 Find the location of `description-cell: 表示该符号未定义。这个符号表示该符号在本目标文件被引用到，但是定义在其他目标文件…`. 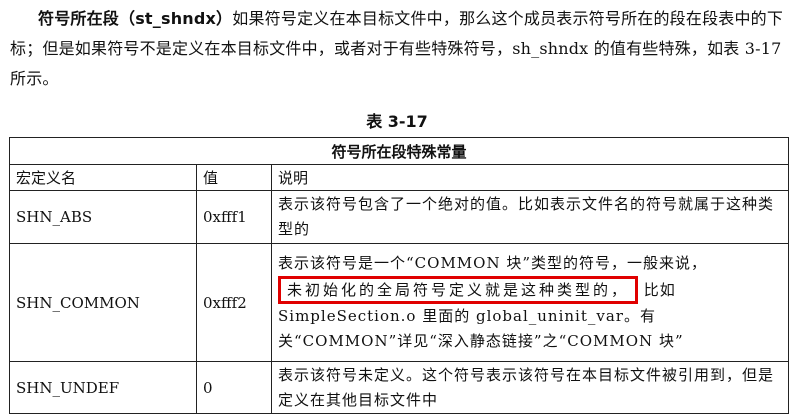

description-cell: 表示该符号未定义。这个符号表示该符号在本目标文件被引用到，但是定义在其他目标文件… is located at coordinates (530, 387).